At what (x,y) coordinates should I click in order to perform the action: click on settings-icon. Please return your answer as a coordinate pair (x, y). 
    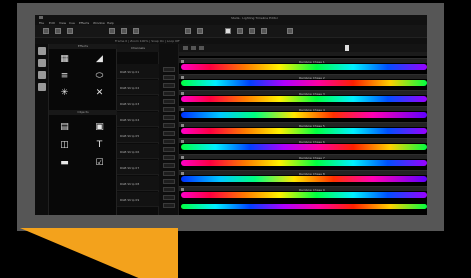
    Looking at the image, I should click on (42, 87).